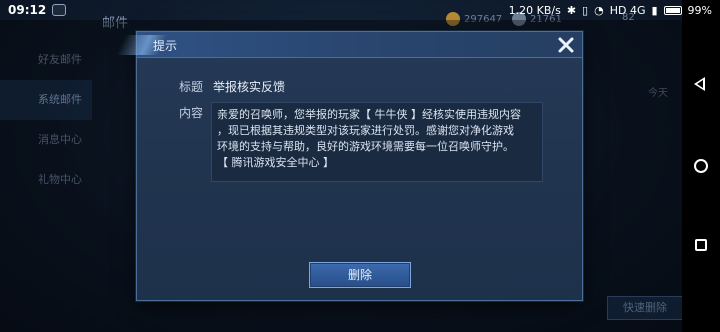  Describe the element at coordinates (672, 10) in the screenshot. I see `battery-icon` at that location.